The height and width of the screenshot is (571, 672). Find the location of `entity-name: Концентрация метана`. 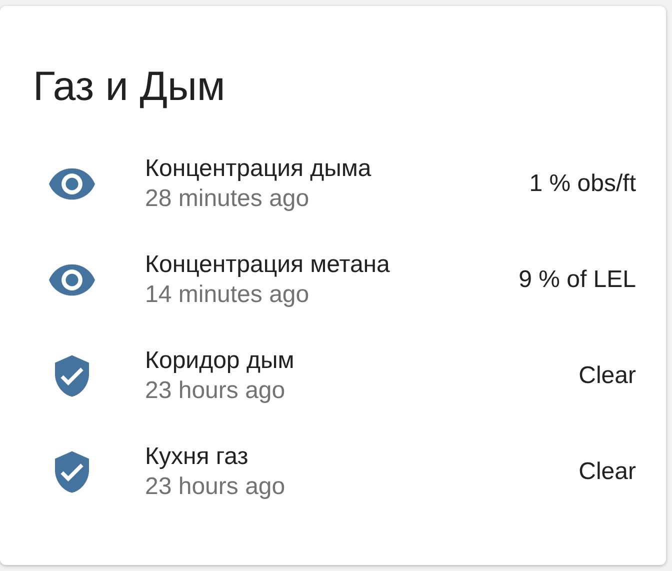

entity-name: Концентрация метана is located at coordinates (267, 265).